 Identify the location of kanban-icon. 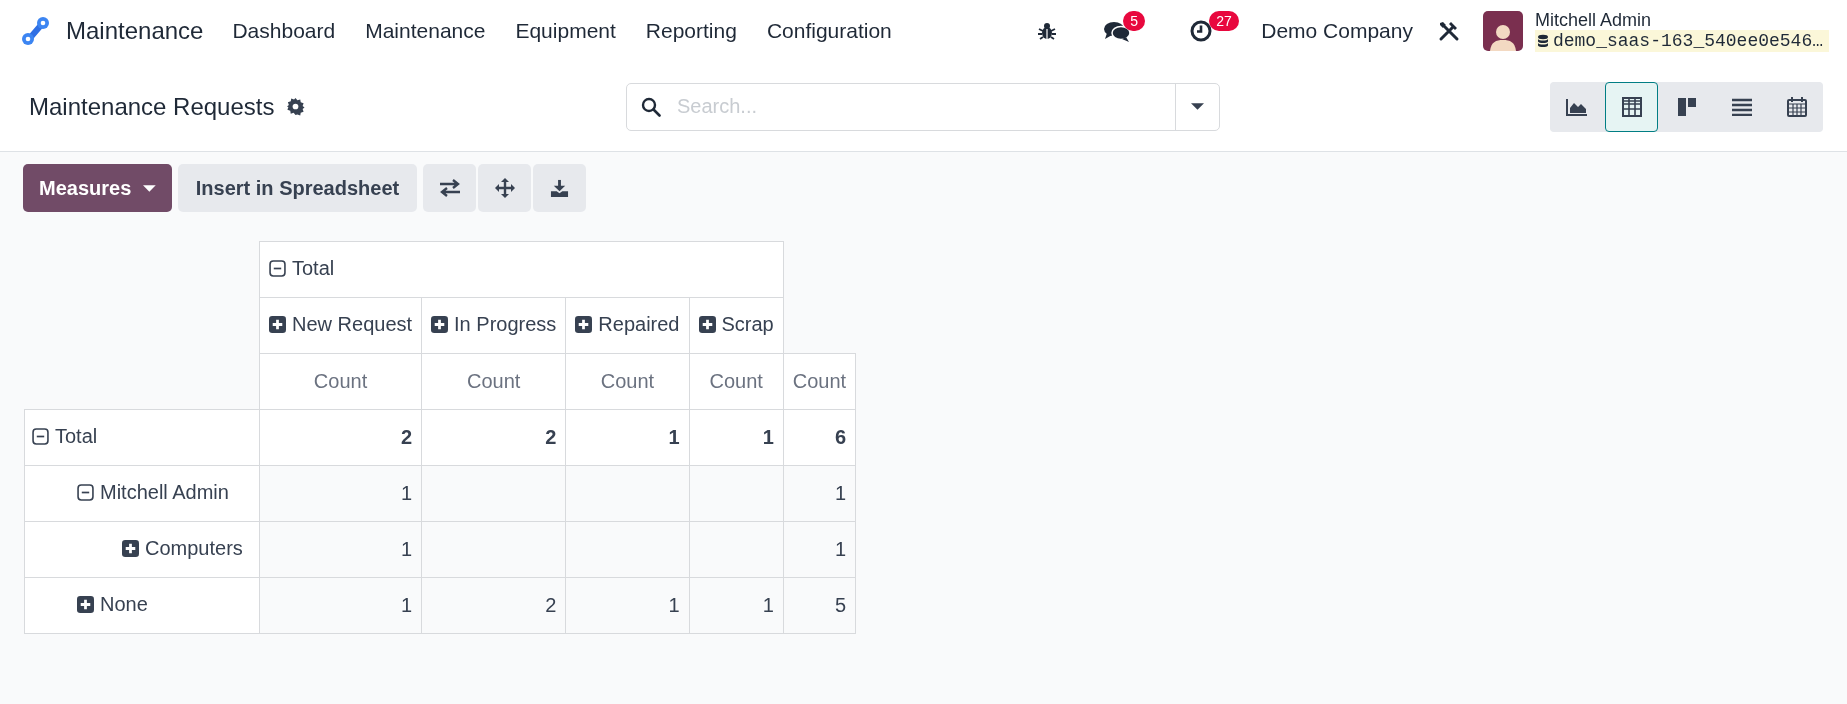
(1686, 106).